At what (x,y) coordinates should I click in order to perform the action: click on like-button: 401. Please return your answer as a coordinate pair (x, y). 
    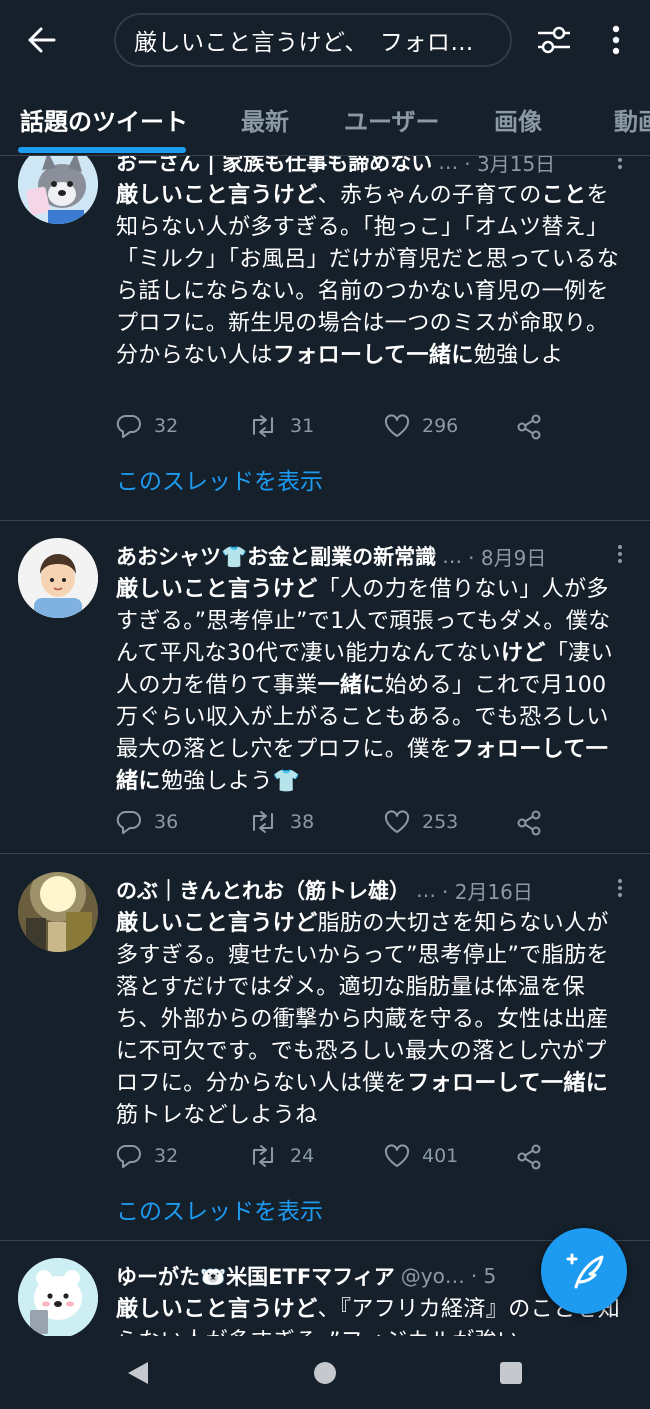
    Looking at the image, I should click on (421, 1156).